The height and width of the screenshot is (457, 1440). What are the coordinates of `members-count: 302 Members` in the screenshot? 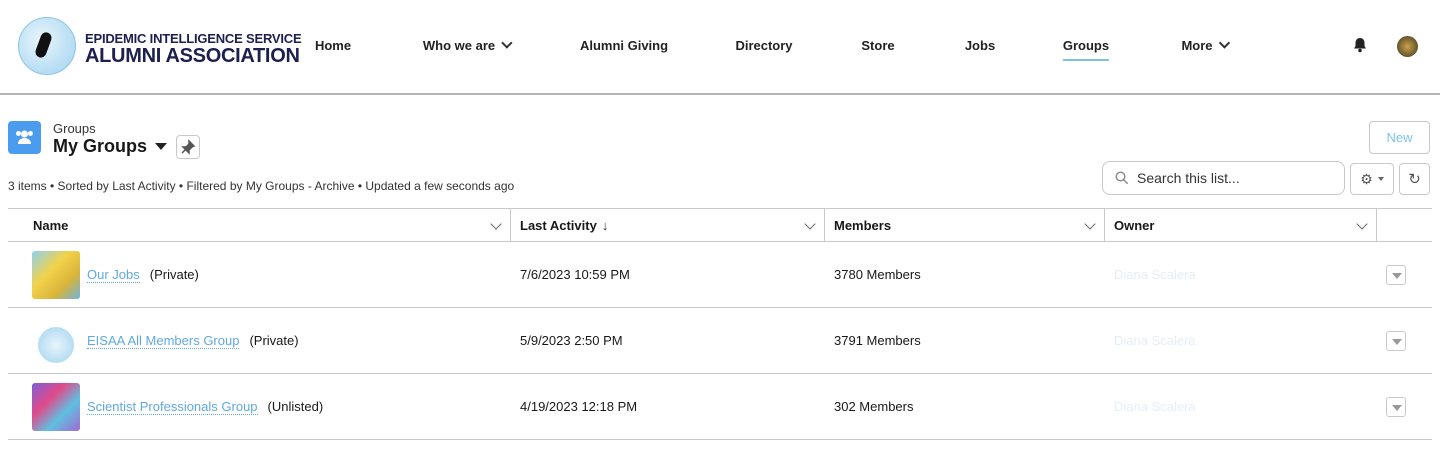 It's located at (874, 406).